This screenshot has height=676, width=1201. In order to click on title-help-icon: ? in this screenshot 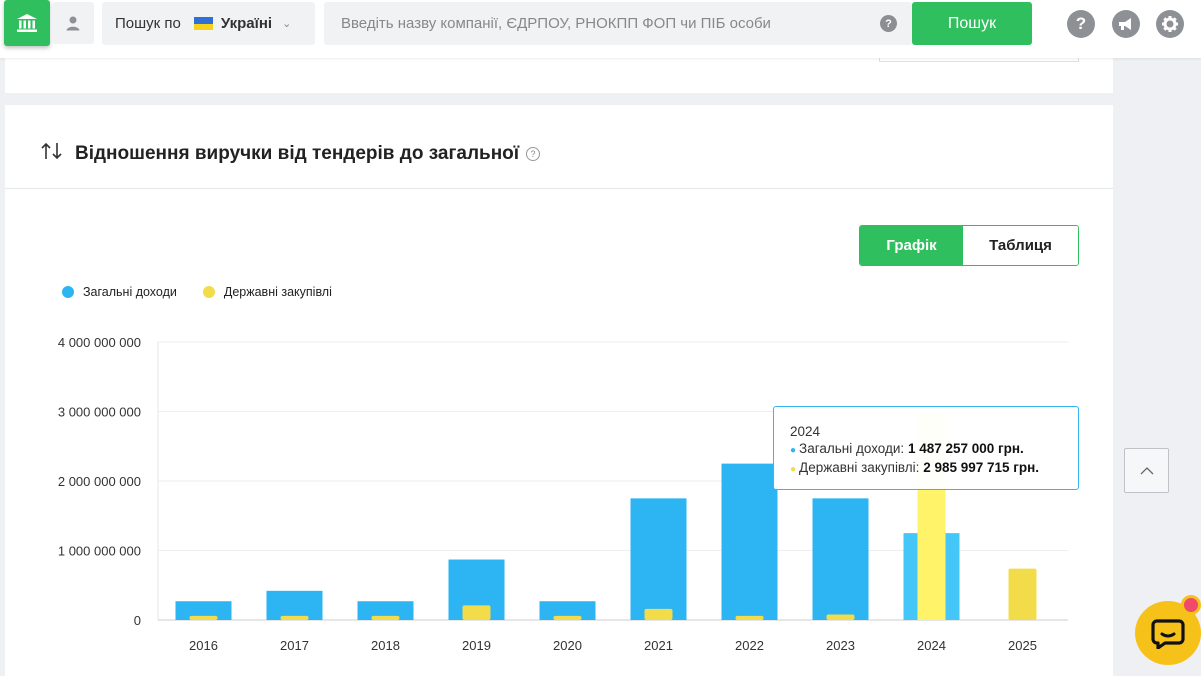, I will do `click(533, 154)`.